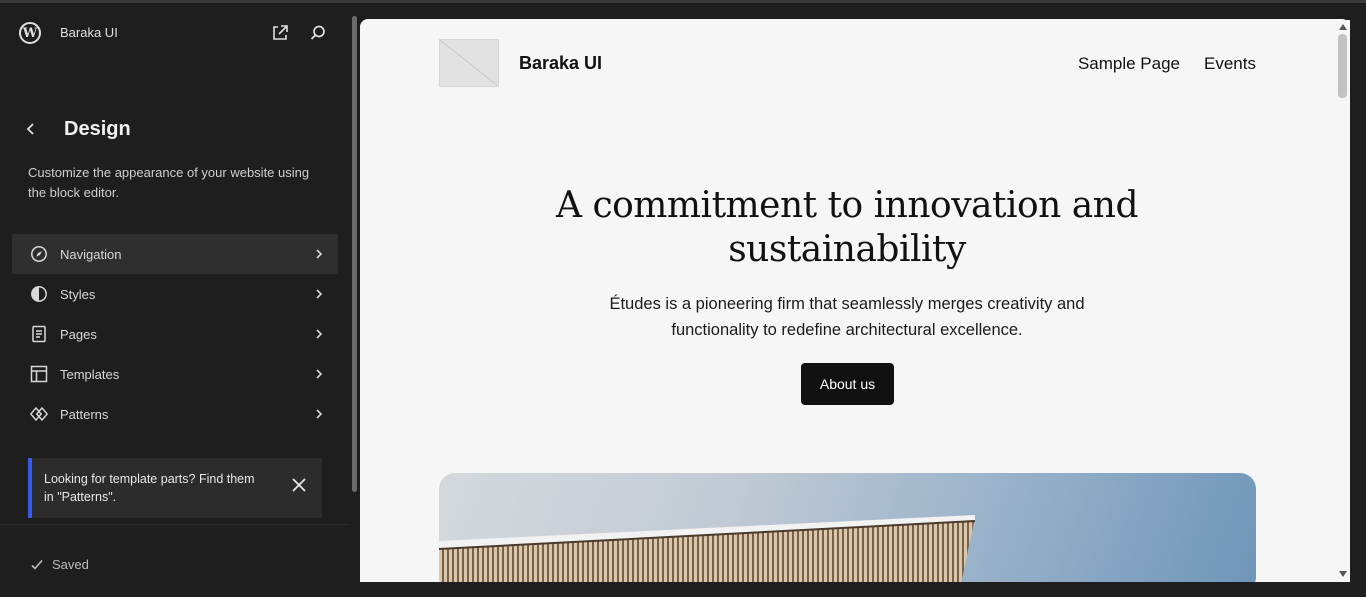 The width and height of the screenshot is (1366, 597). I want to click on nav-item-label: Navigation, so click(91, 254).